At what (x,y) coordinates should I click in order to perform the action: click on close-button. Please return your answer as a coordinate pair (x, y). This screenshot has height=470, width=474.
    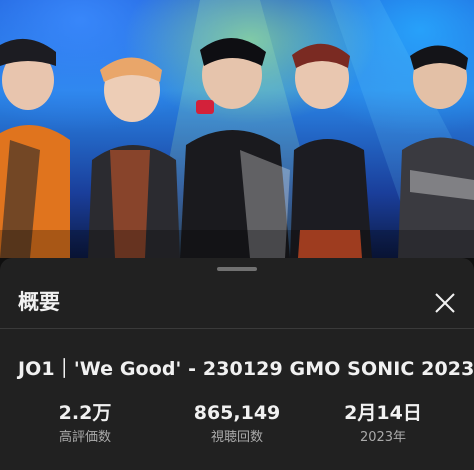
    Looking at the image, I should click on (445, 303).